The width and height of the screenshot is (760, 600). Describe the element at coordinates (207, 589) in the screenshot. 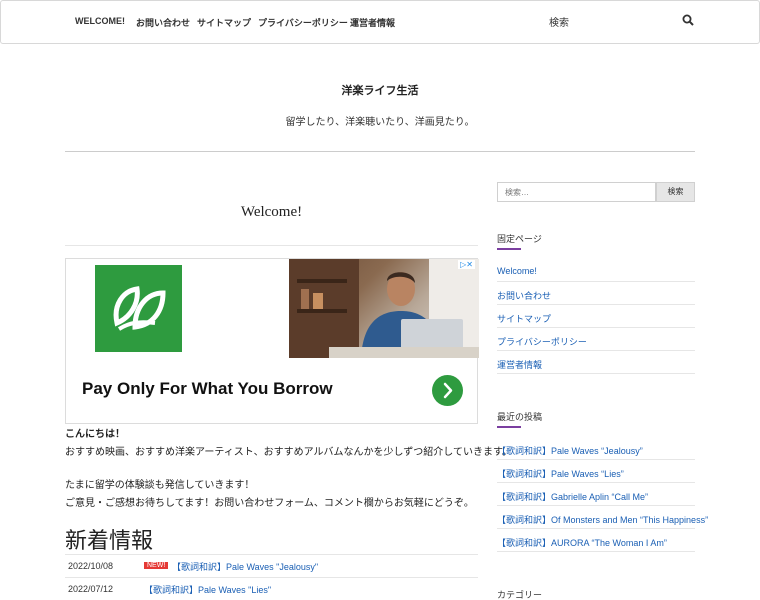

I see `news-link: 【歌詞和訳】Pale Waves "Lies"` at that location.